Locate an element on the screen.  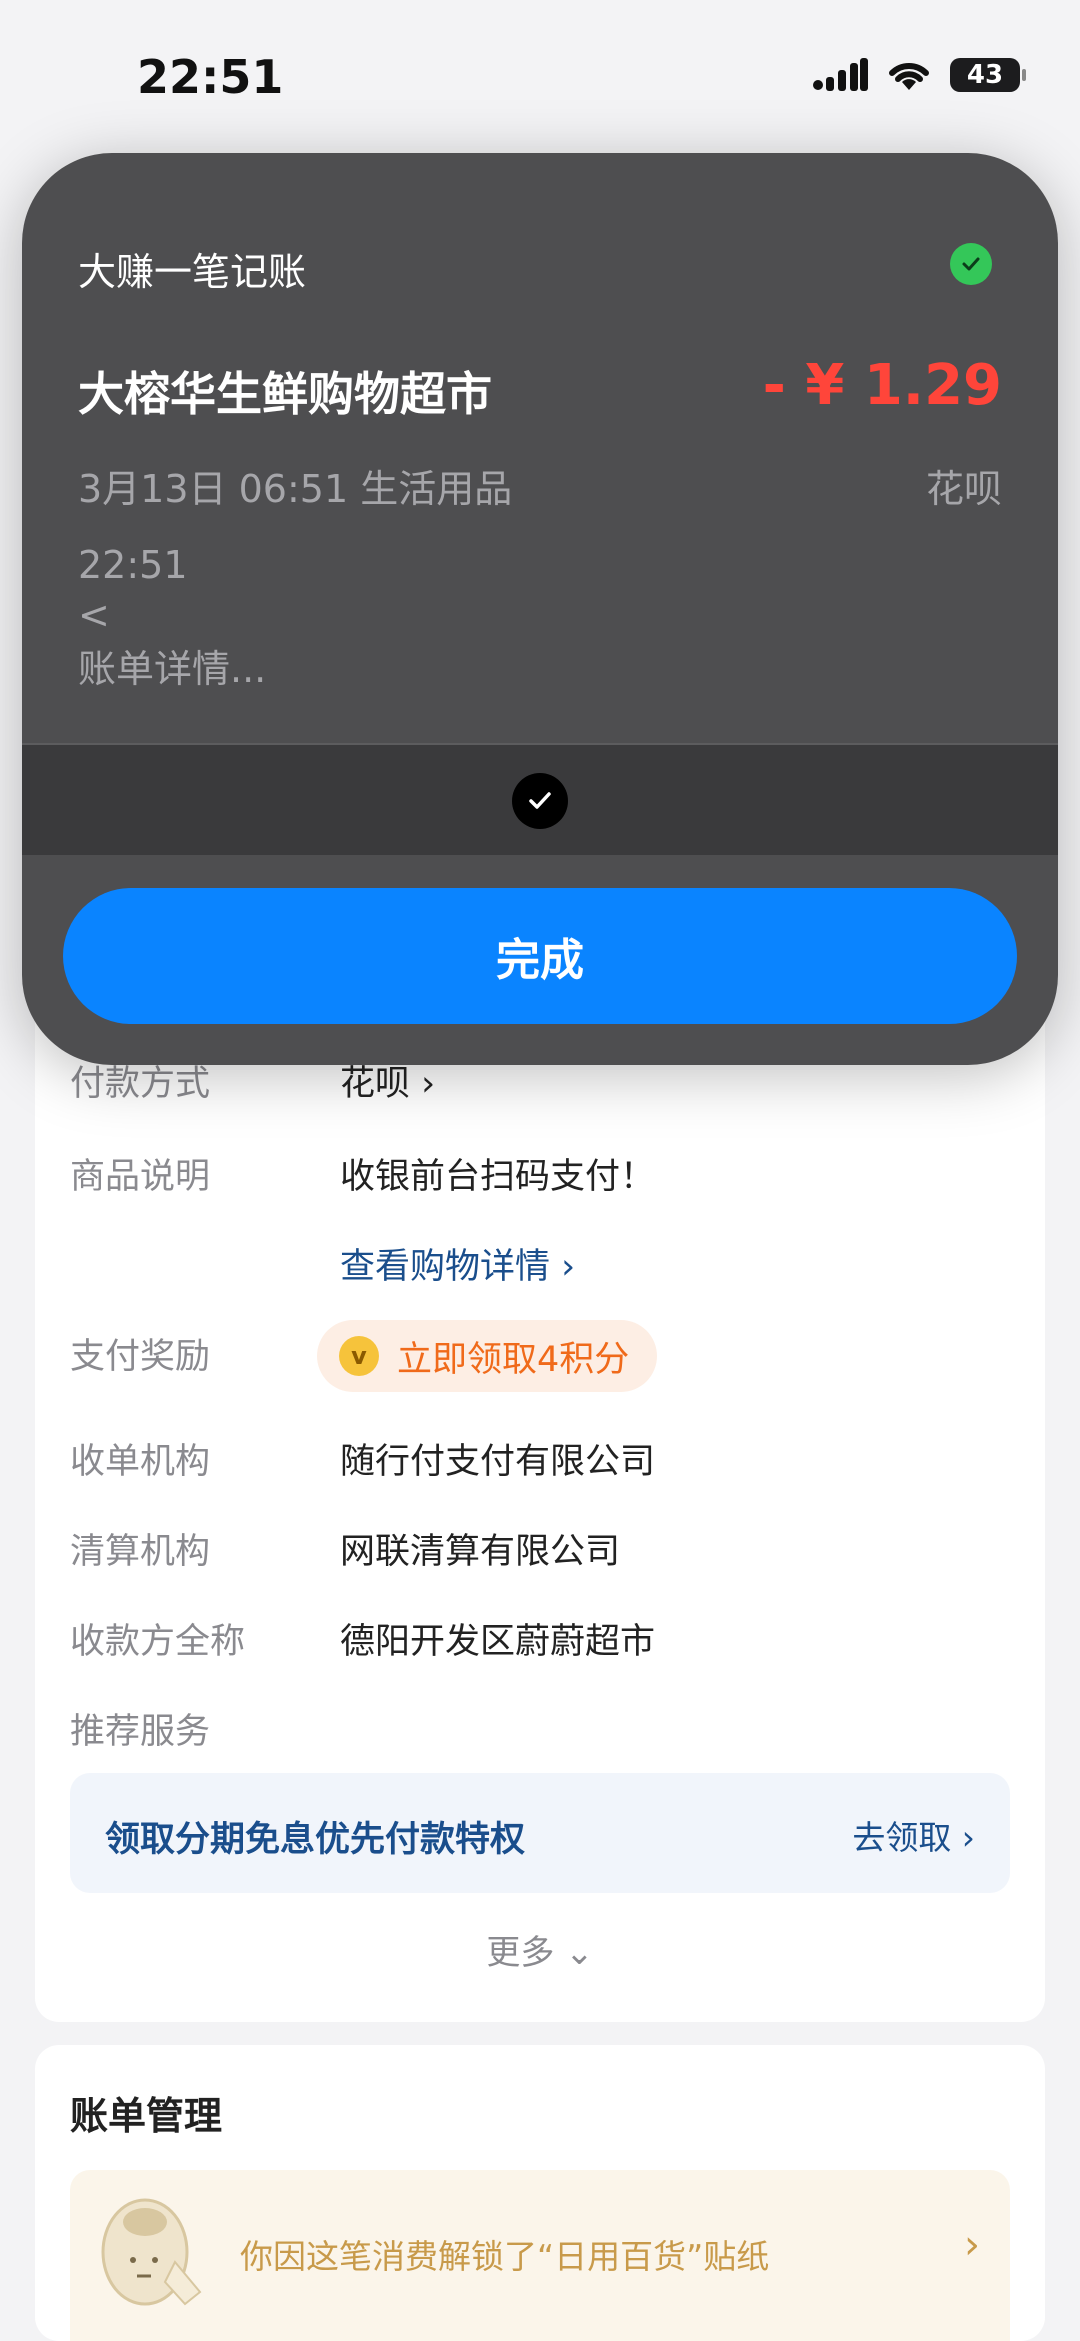
app-name: 大赚一笔记账 is located at coordinates (192, 272).